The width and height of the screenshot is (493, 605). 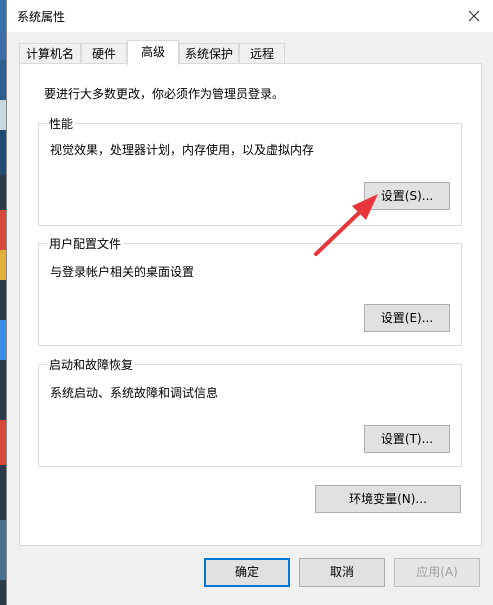 What do you see at coordinates (346, 225) in the screenshot?
I see `red-annotation-arrow` at bounding box center [346, 225].